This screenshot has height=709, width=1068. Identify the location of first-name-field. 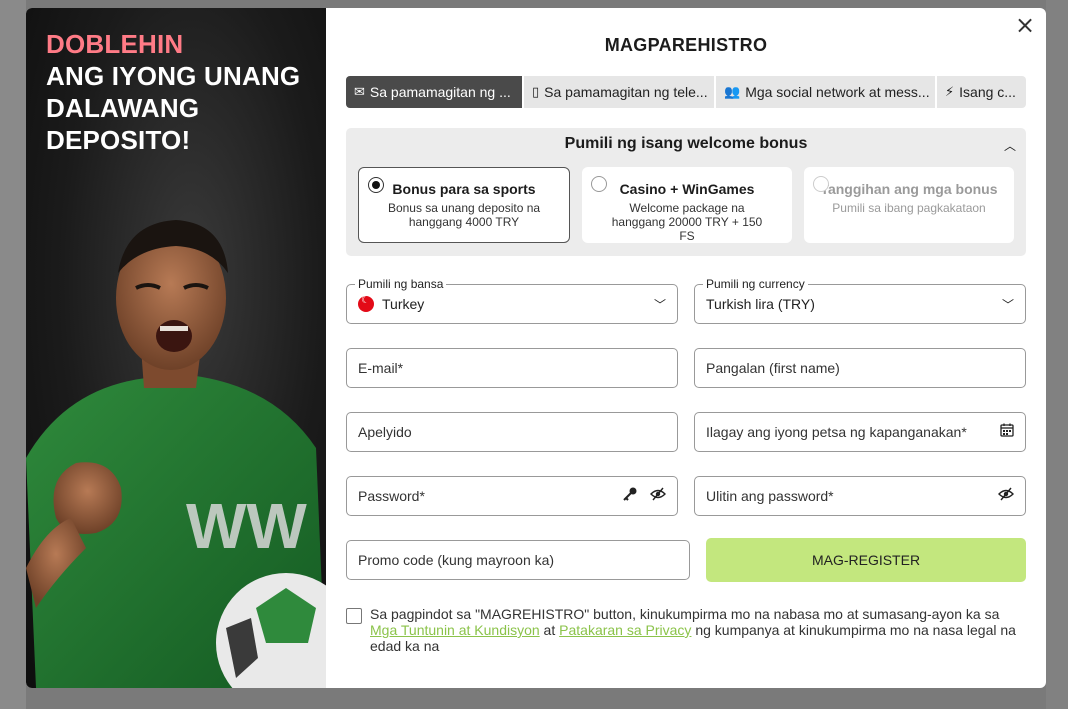
(860, 368).